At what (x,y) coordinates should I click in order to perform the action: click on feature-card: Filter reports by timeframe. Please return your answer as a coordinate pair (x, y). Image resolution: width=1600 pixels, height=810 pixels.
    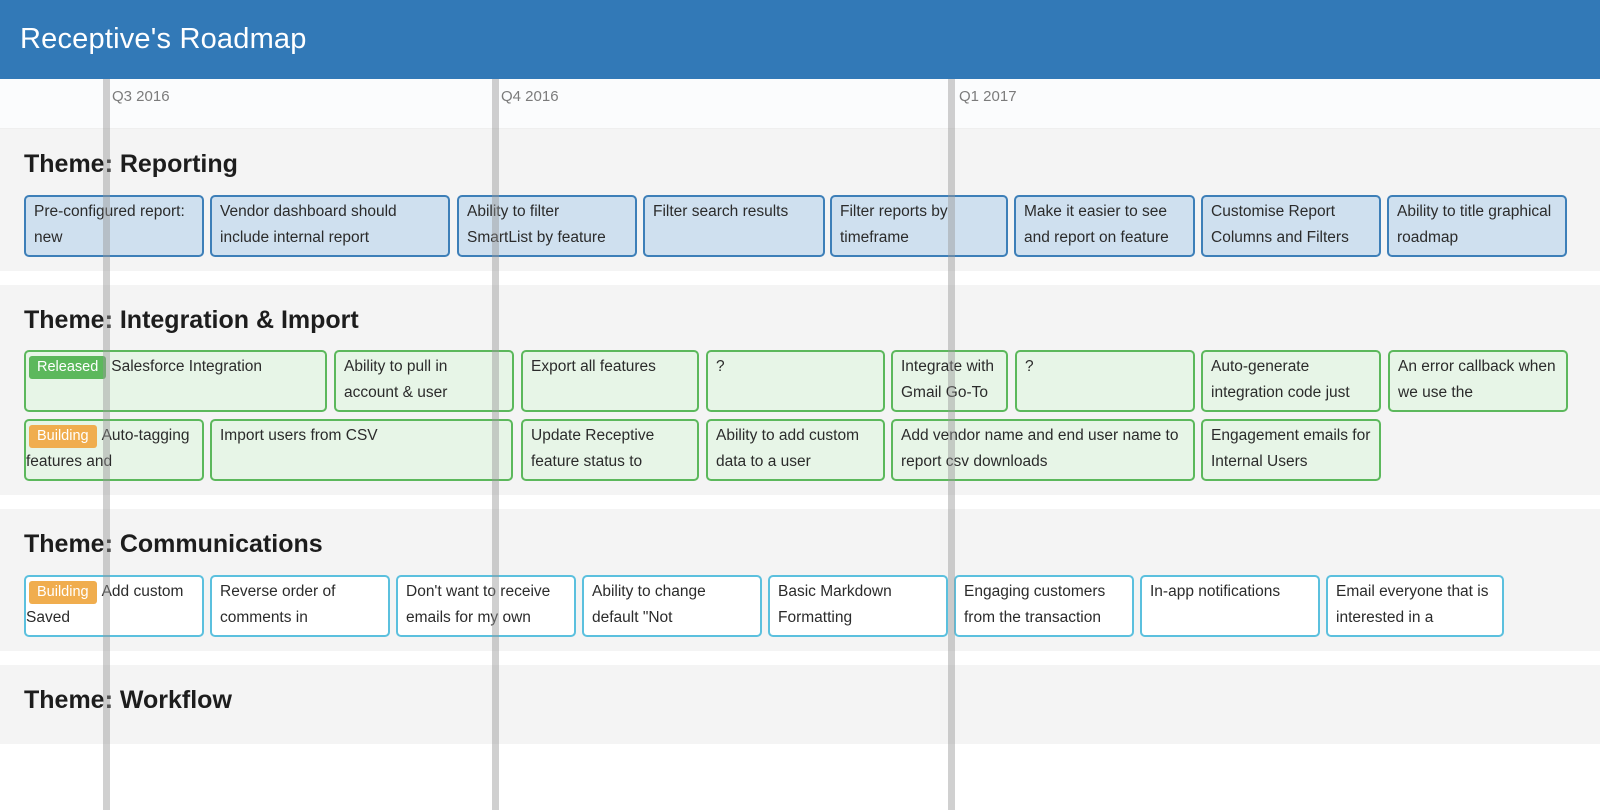
    Looking at the image, I should click on (919, 225).